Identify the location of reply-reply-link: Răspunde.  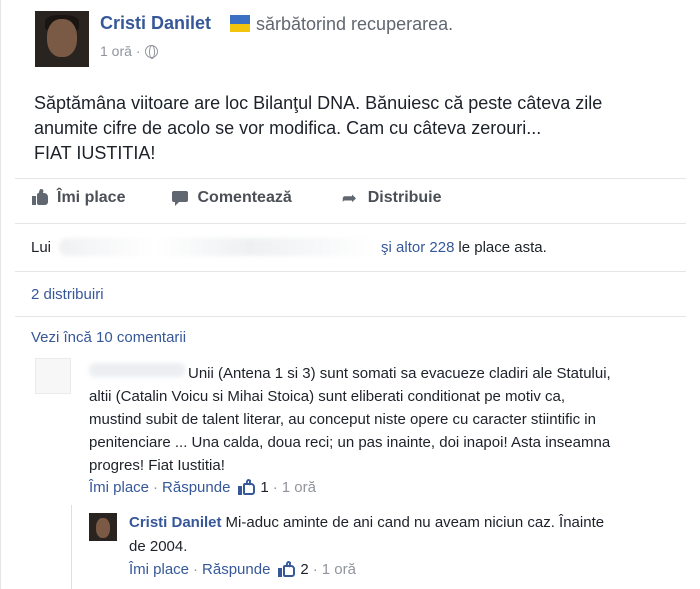
(236, 569).